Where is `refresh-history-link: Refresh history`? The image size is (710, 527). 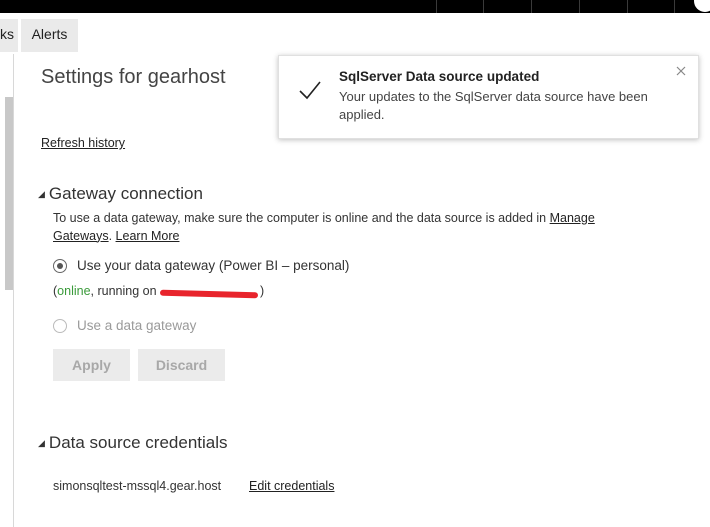 refresh-history-link: Refresh history is located at coordinates (83, 143).